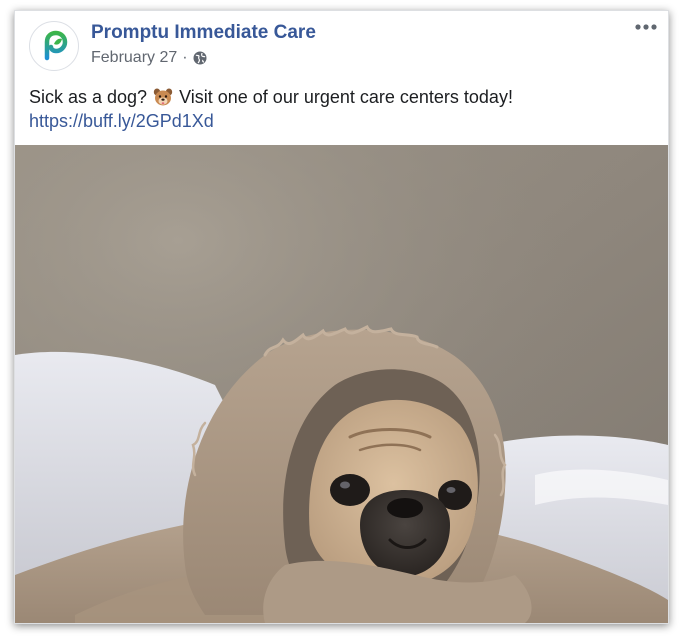  Describe the element at coordinates (203, 33) in the screenshot. I see `page-name-link: Promptu Immediate Care` at that location.